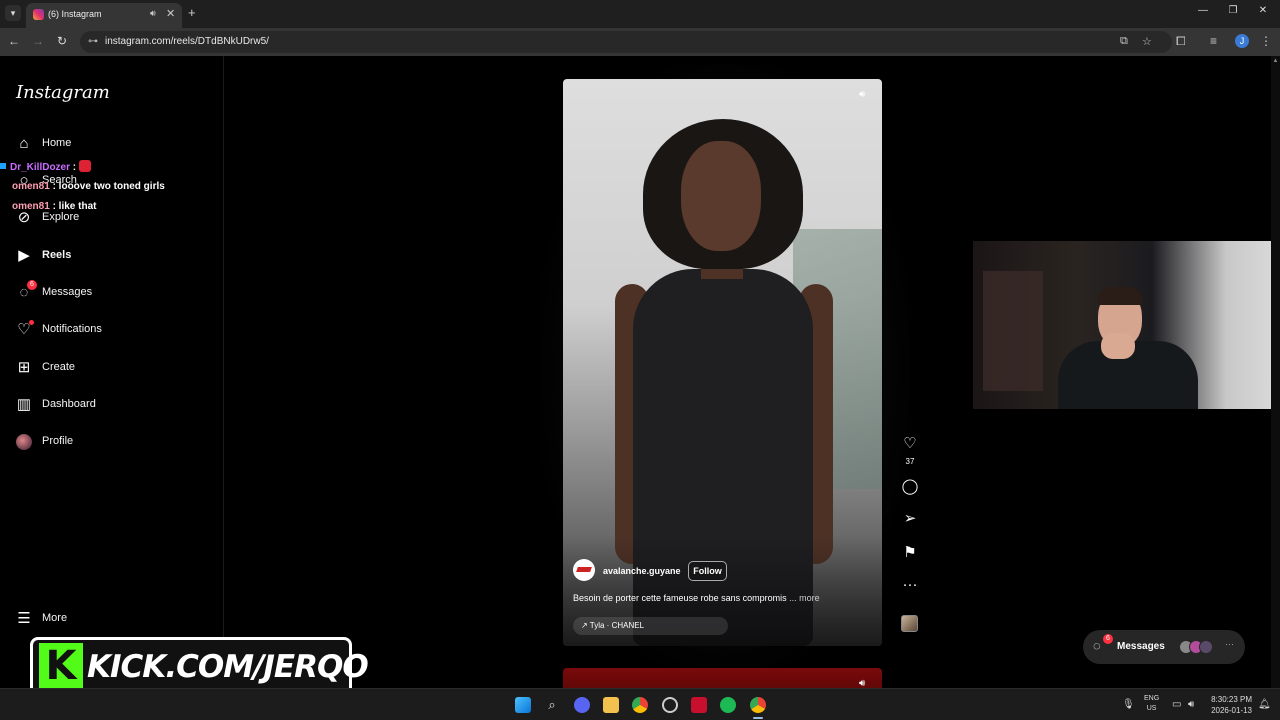 The image size is (1280, 720). I want to click on network-icon: ▭, so click(1176, 704).